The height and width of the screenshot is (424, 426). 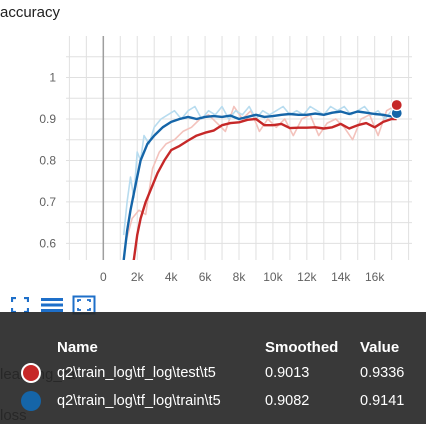 I want to click on tooltip-run-name: q2\train_log\tf_log\test\t5, so click(x=136, y=373).